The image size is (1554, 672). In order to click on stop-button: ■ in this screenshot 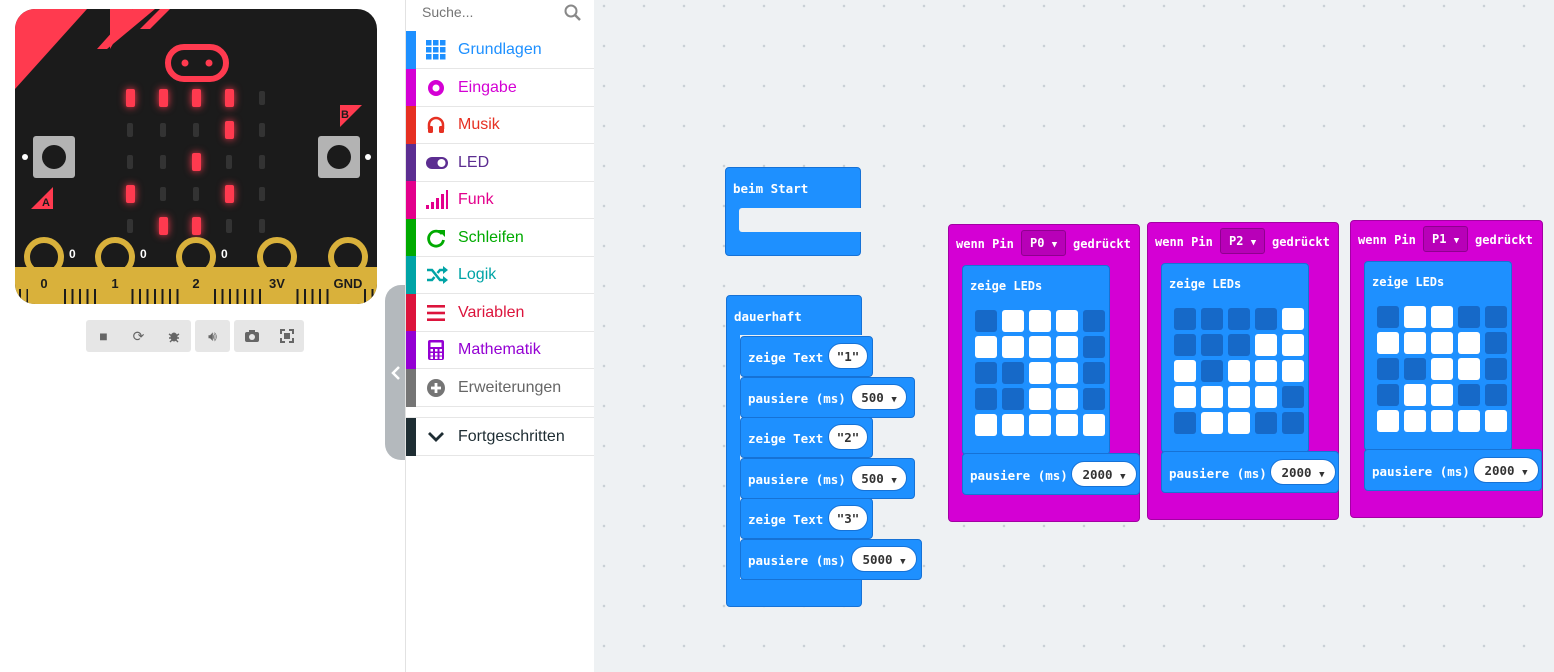, I will do `click(103, 336)`.